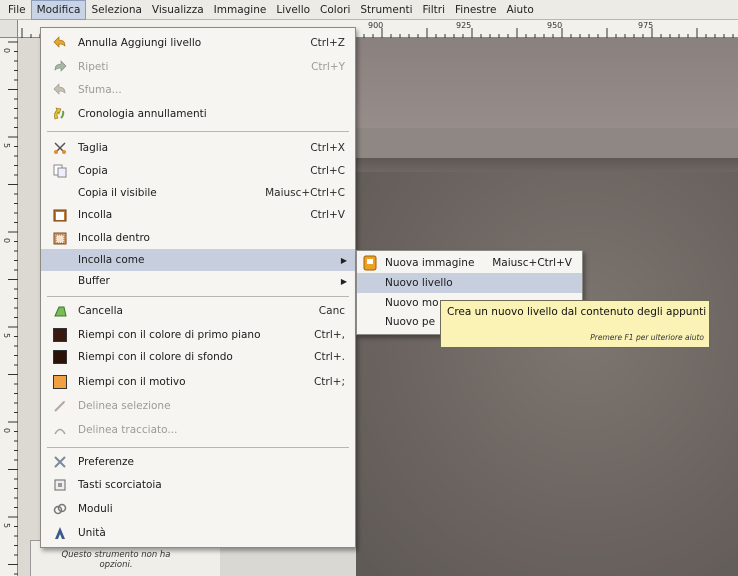 This screenshot has width=738, height=576. Describe the element at coordinates (370, 264) in the screenshot. I see `new-image-icon` at that location.